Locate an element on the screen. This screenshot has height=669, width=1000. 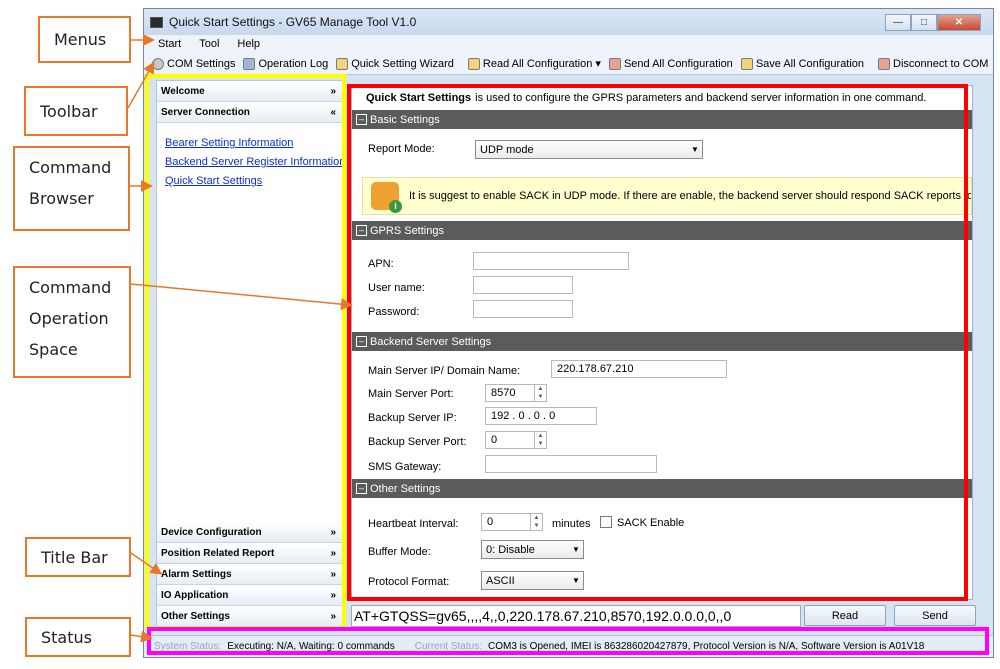
sack-enable-label: SACK Enable is located at coordinates (651, 523).